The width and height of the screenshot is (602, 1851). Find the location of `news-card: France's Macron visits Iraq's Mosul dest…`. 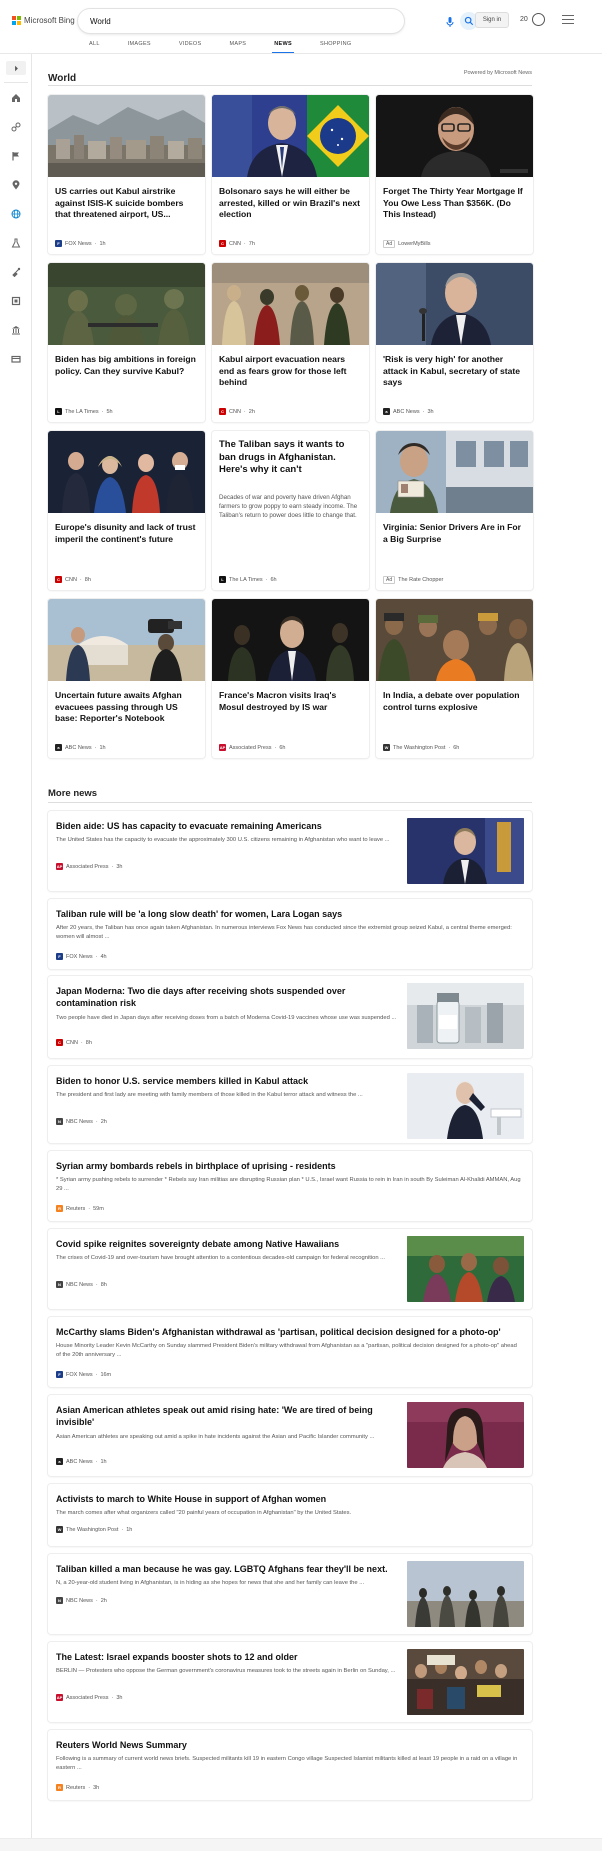

news-card: France's Macron visits Iraq's Mosul dest… is located at coordinates (290, 678).